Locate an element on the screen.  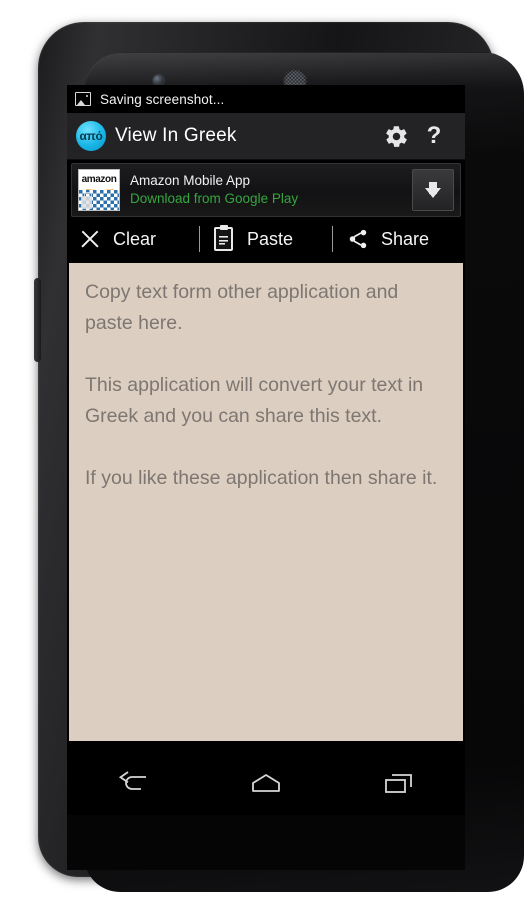
download-arrow-icon is located at coordinates (433, 190).